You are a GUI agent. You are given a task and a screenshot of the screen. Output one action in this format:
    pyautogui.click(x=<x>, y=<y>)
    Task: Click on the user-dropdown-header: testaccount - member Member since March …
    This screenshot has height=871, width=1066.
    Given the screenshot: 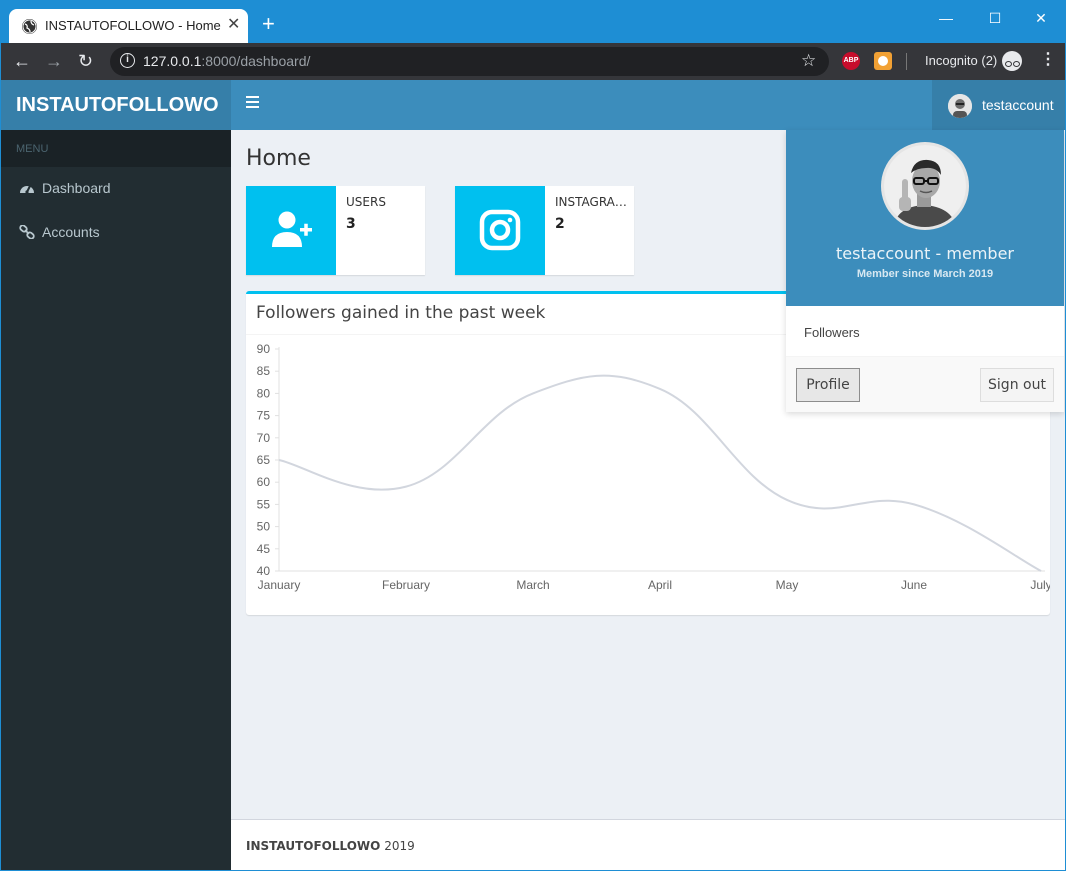 What is the action you would take?
    pyautogui.click(x=925, y=218)
    